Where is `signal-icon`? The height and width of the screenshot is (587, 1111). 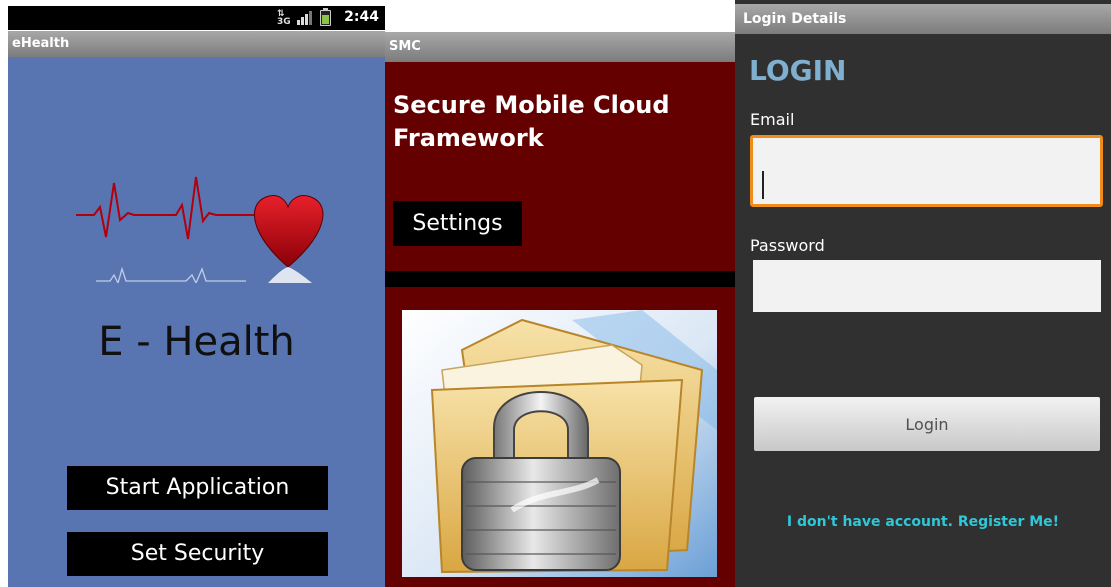 signal-icon is located at coordinates (304, 18).